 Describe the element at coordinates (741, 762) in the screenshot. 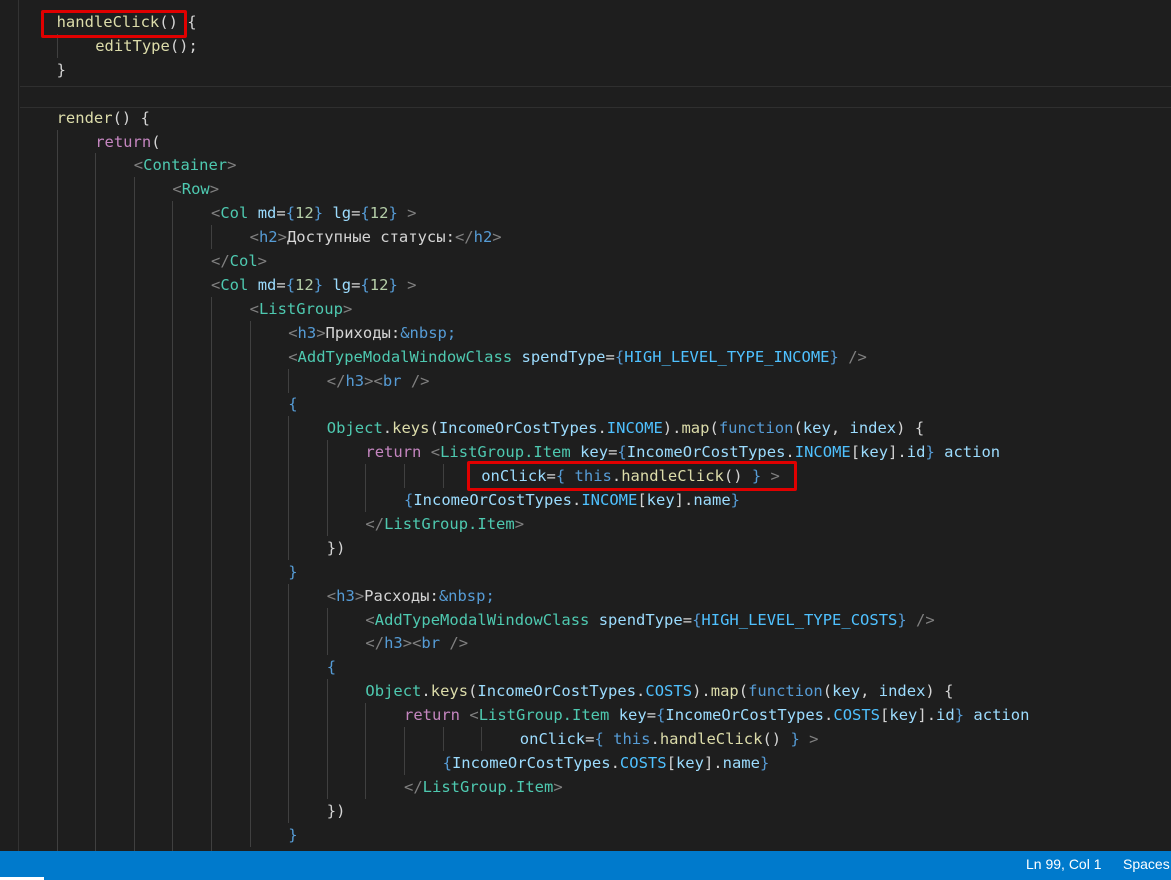

I see `code-token: name` at that location.